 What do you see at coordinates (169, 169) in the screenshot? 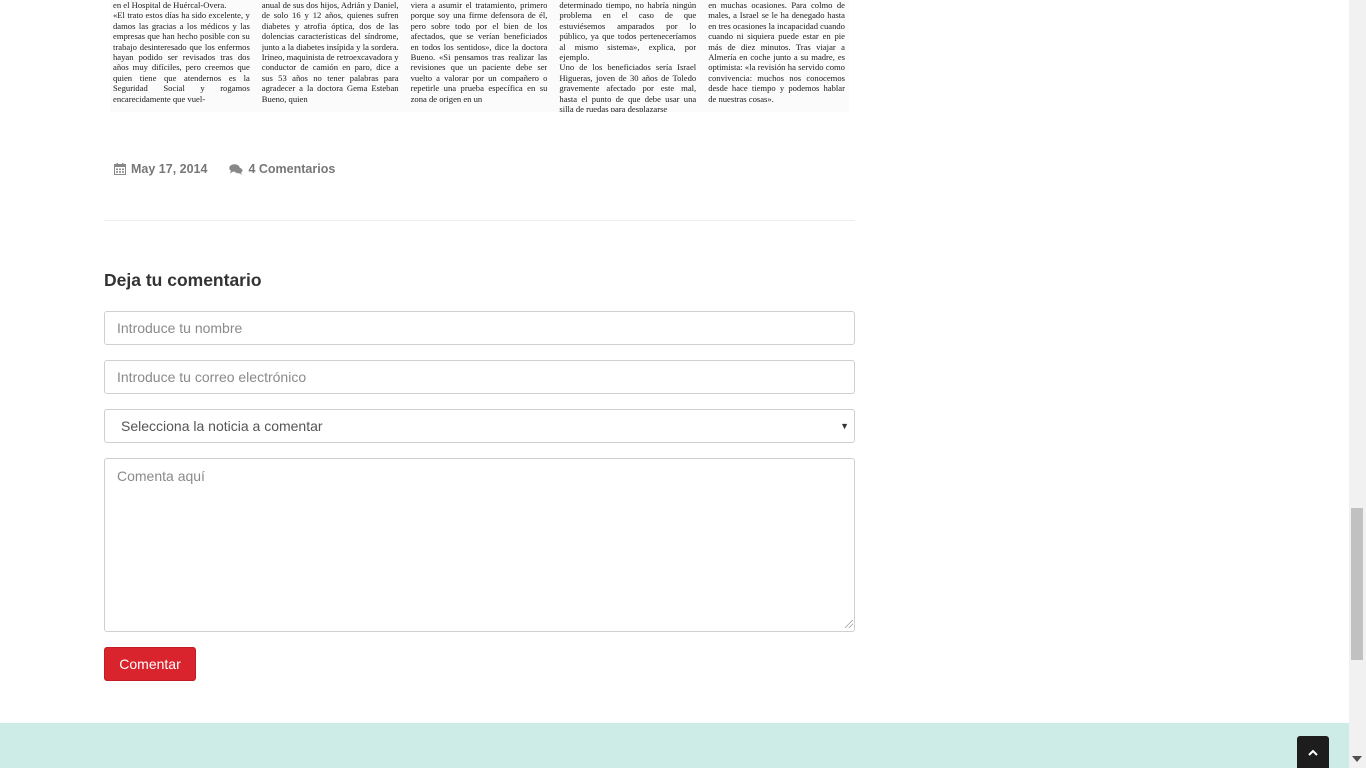
I see `post-date-text: May 17, 2014` at bounding box center [169, 169].